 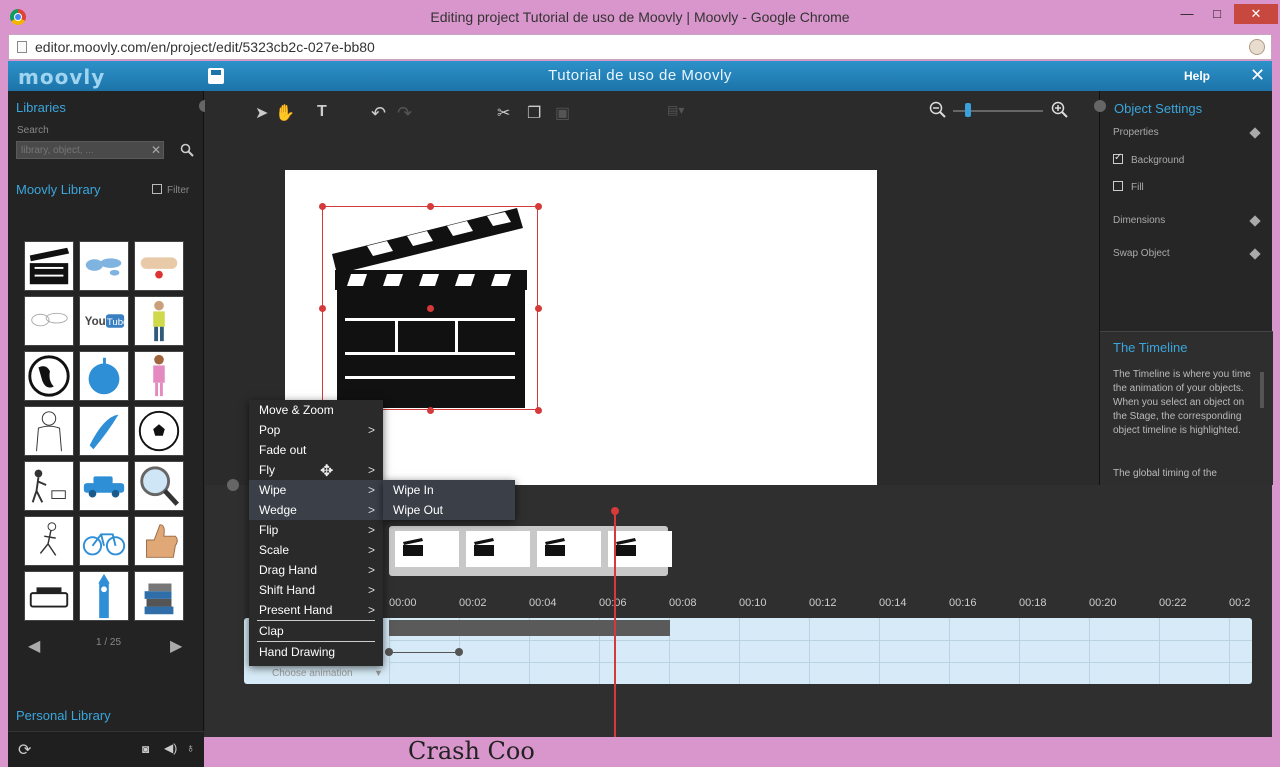 What do you see at coordinates (316, 450) in the screenshot?
I see `menu-item-fade-out: Fade out` at bounding box center [316, 450].